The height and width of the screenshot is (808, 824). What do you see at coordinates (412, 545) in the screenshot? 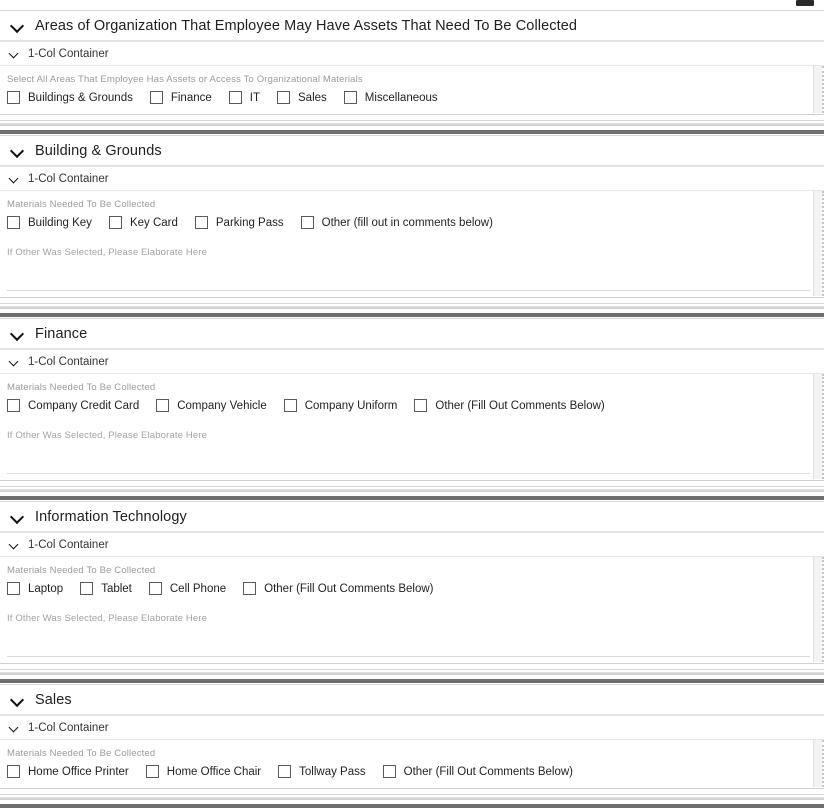
I see `container-header-information-technology: 1-Col Container` at bounding box center [412, 545].